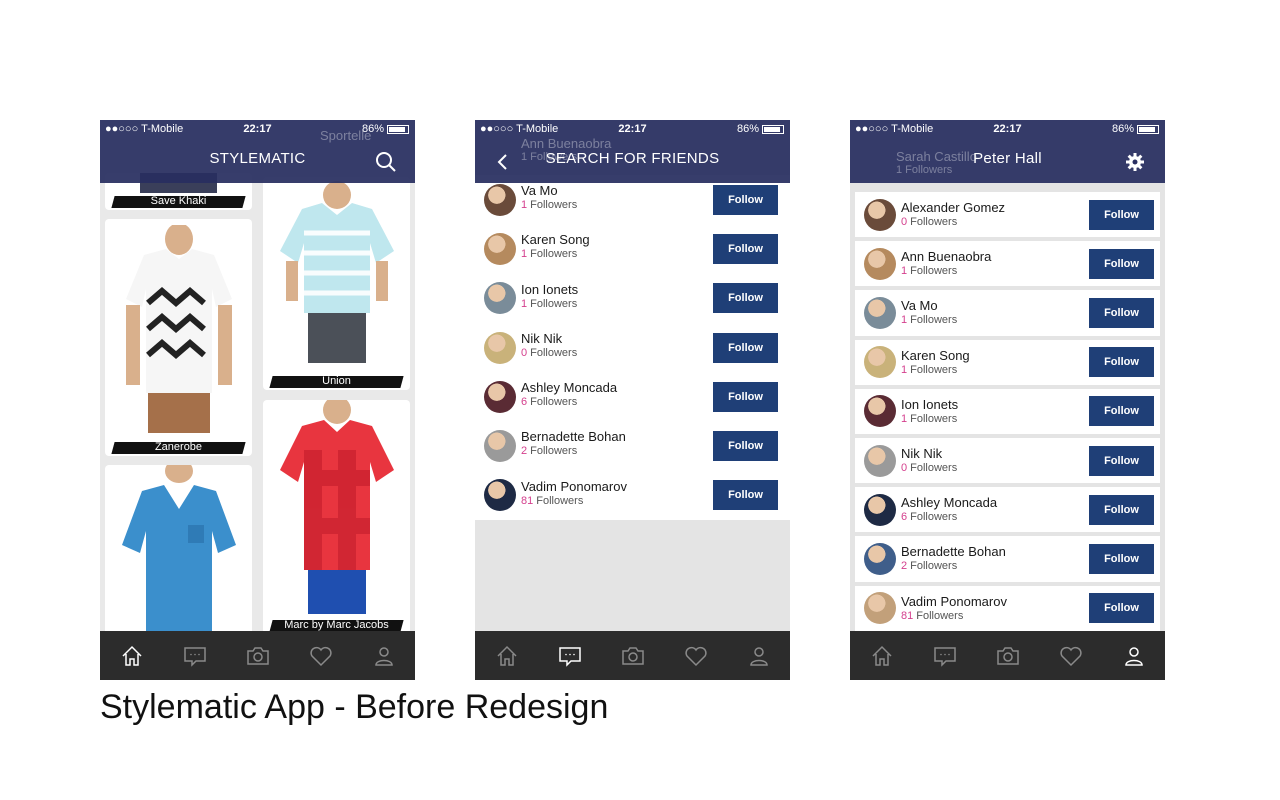  What do you see at coordinates (178, 201) in the screenshot?
I see `product-brand-label: Save Khaki` at bounding box center [178, 201].